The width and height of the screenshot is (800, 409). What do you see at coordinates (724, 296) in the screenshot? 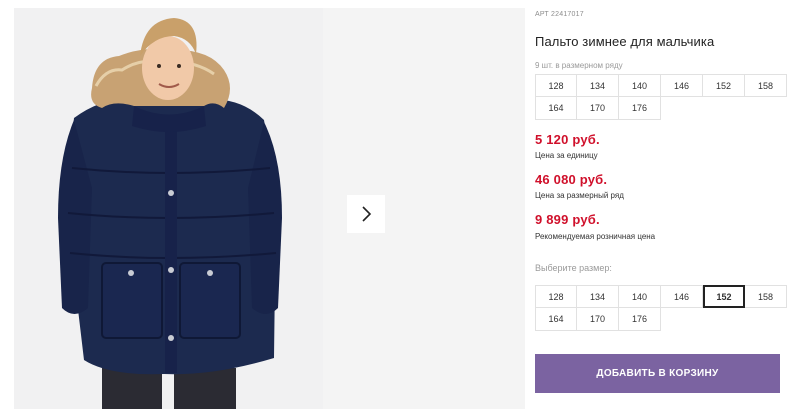
I see `size-option-selected: 152` at bounding box center [724, 296].